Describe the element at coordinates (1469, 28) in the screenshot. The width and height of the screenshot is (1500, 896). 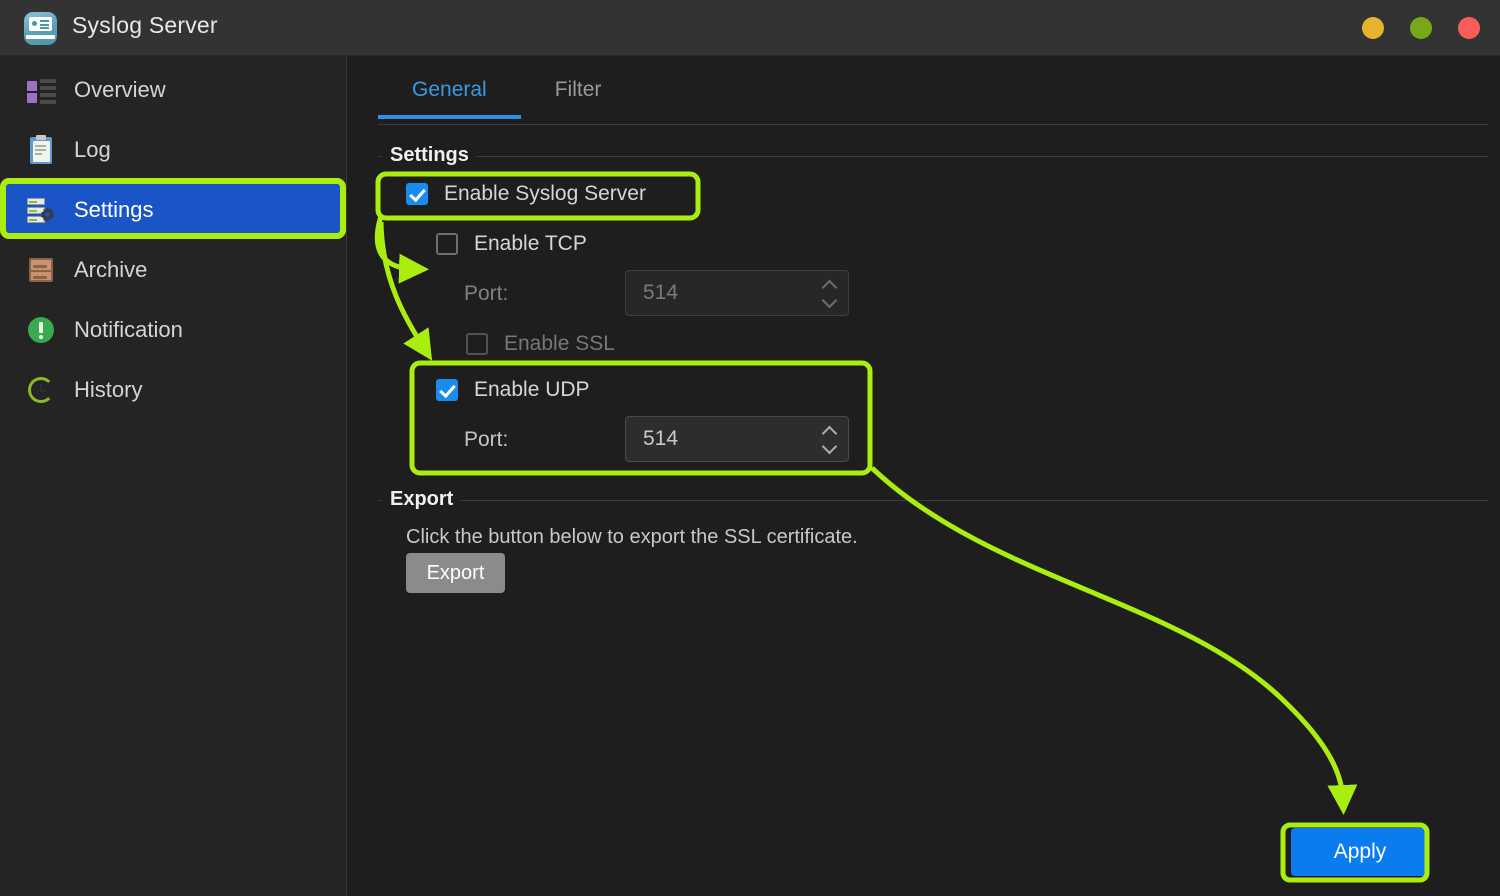
I see `close-button` at that location.